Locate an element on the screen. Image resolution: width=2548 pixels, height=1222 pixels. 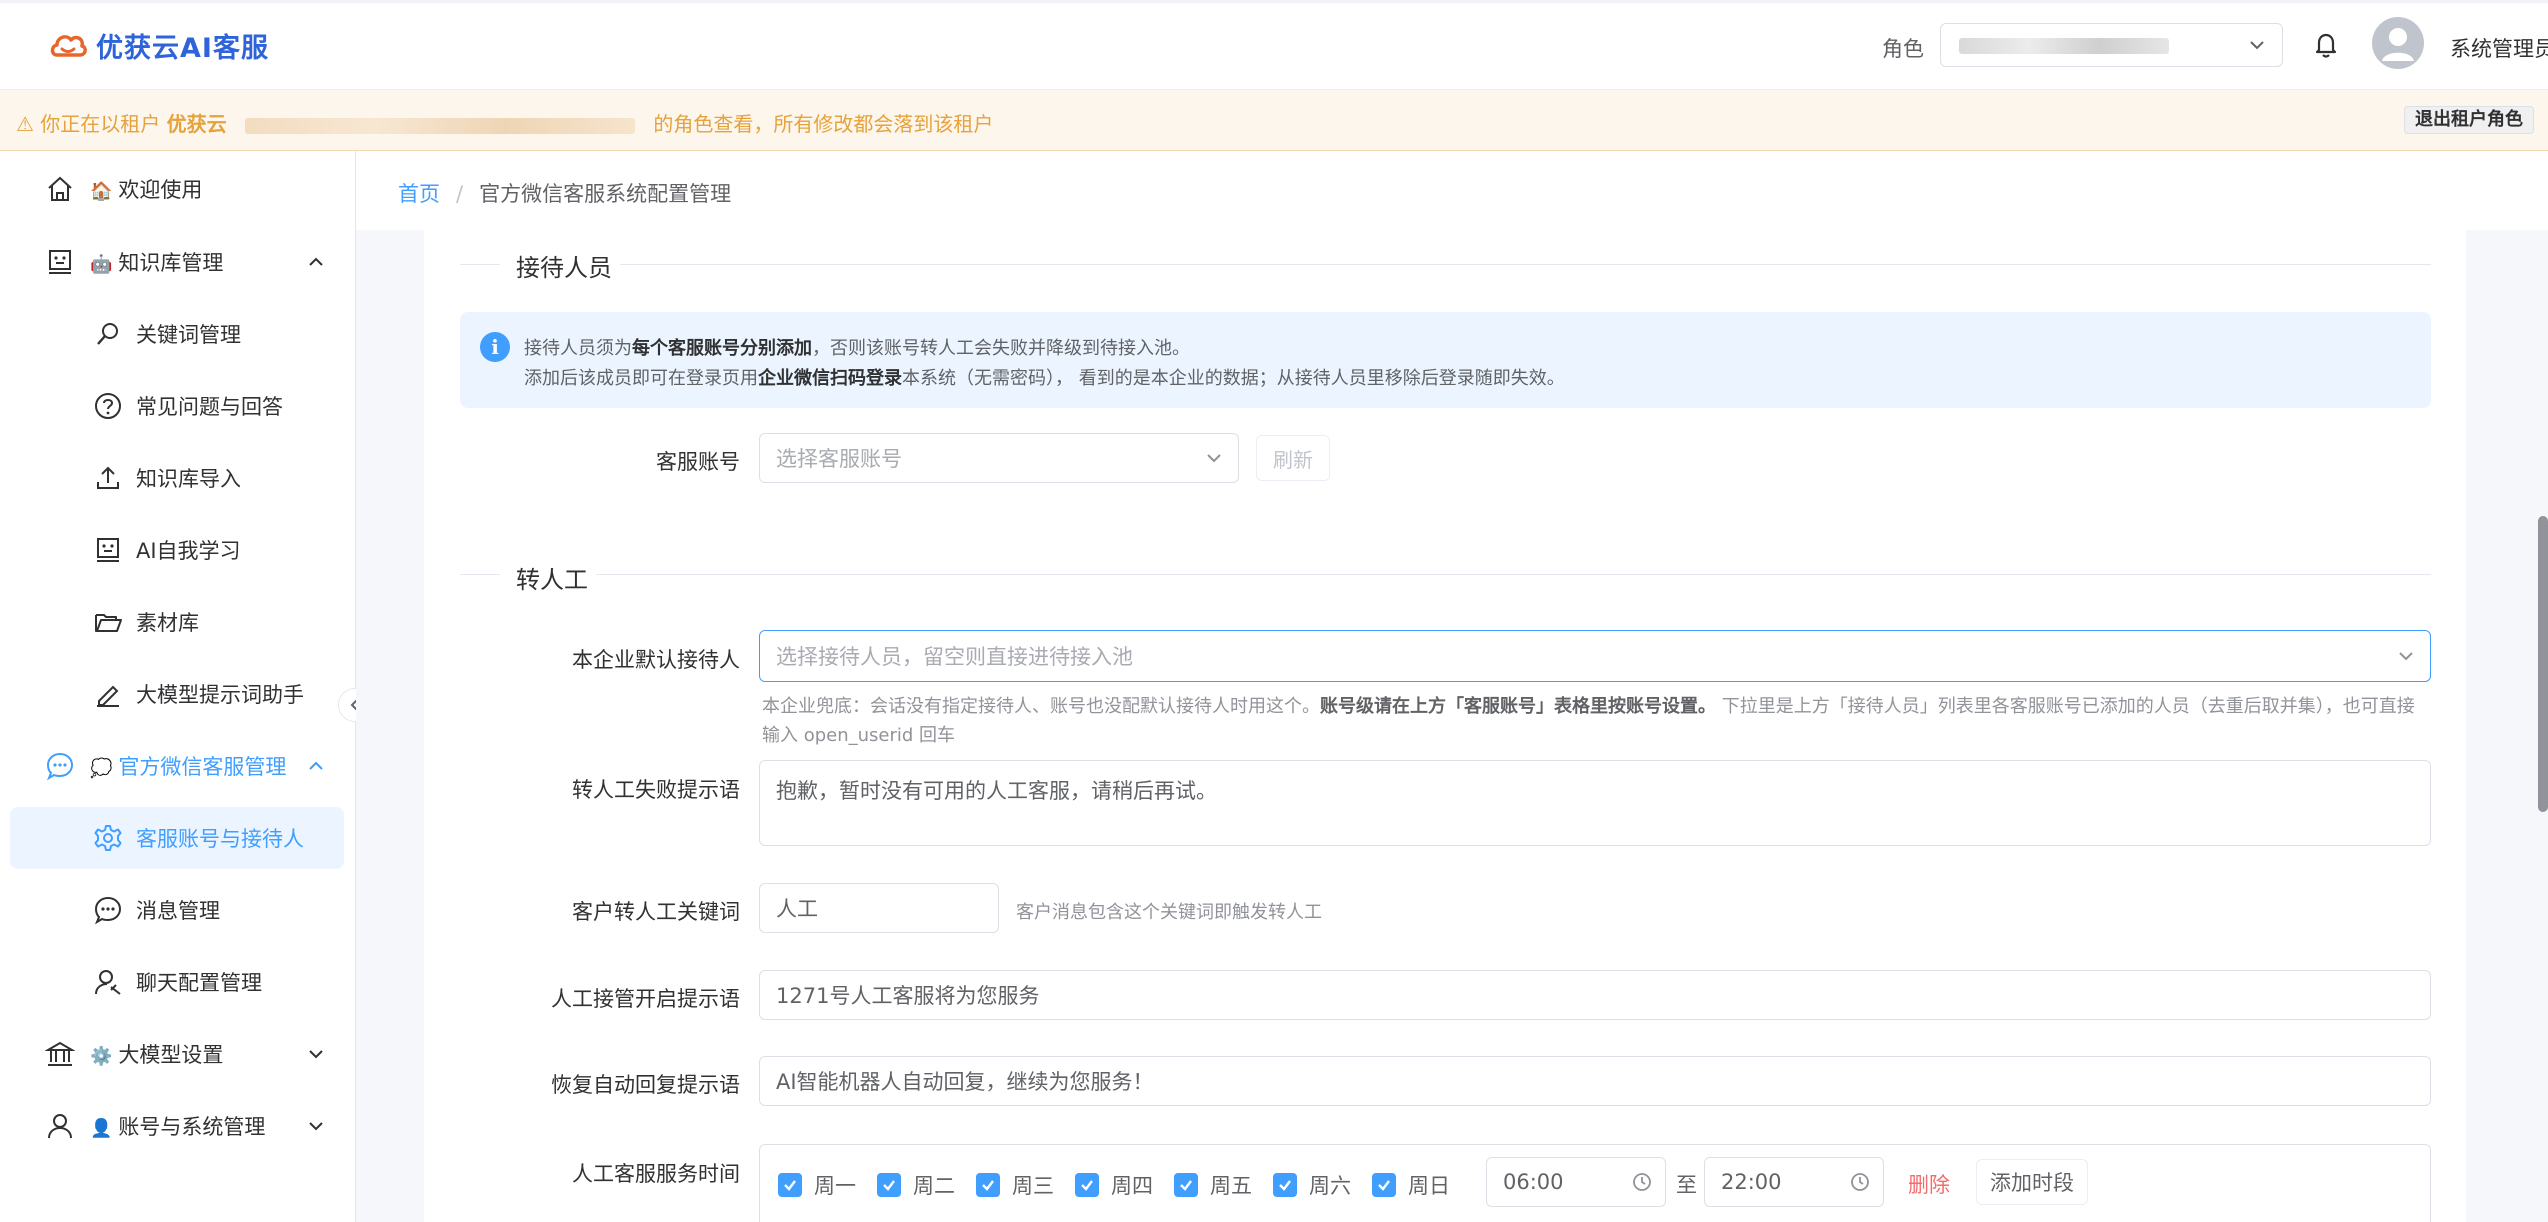
sidebar-item-service-accounts: 客服账号与接待人 is located at coordinates (177, 838).